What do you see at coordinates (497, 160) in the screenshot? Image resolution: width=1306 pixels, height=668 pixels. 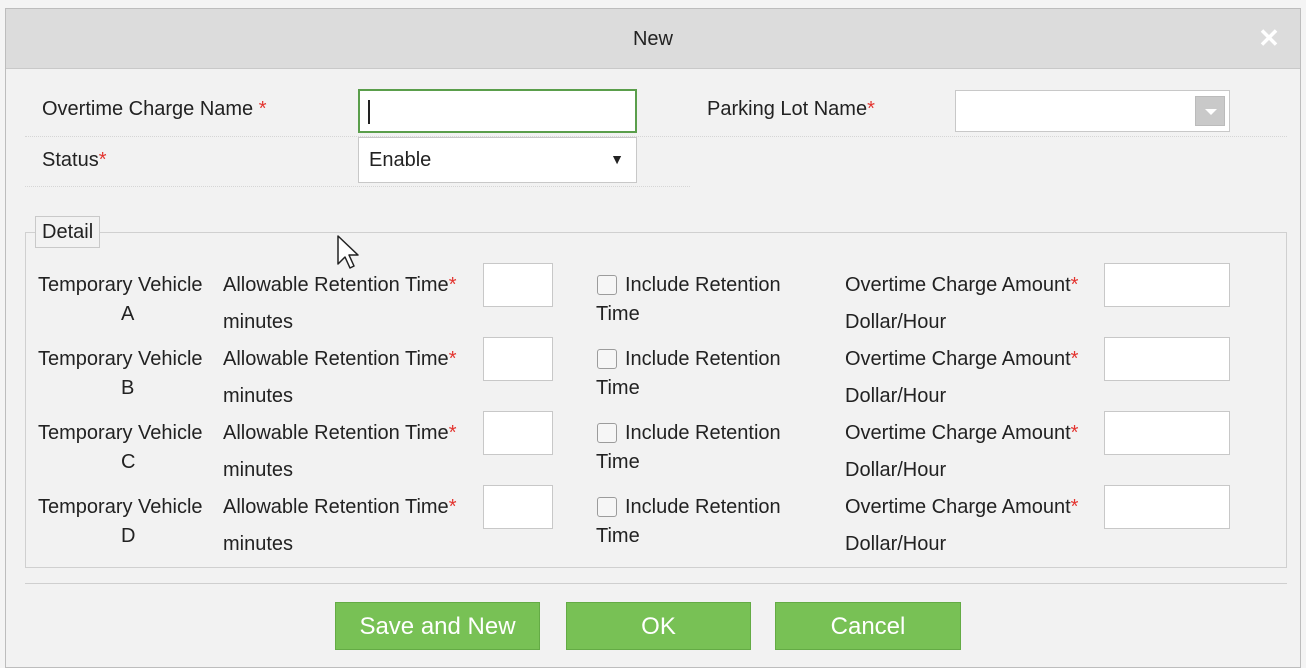 I see `status-select: Enable ▼` at bounding box center [497, 160].